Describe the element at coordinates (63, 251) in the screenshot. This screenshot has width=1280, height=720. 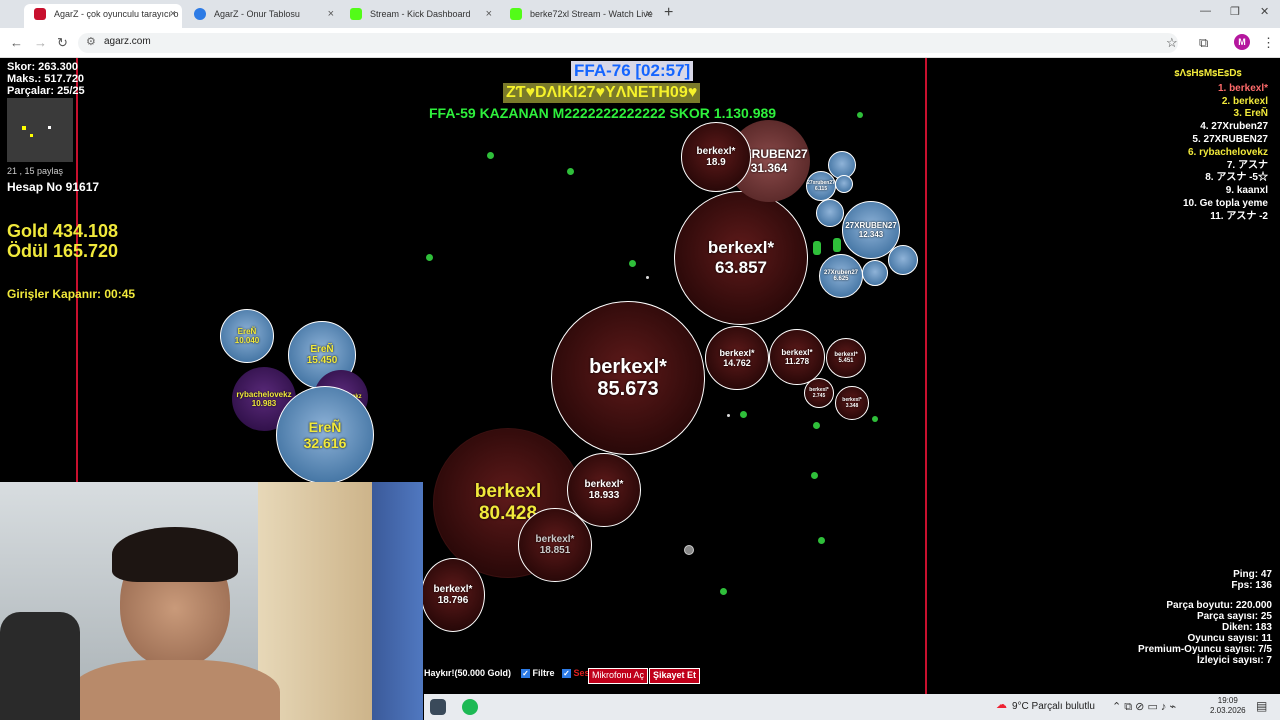
I see `reward-text: Ödül 165.720` at that location.